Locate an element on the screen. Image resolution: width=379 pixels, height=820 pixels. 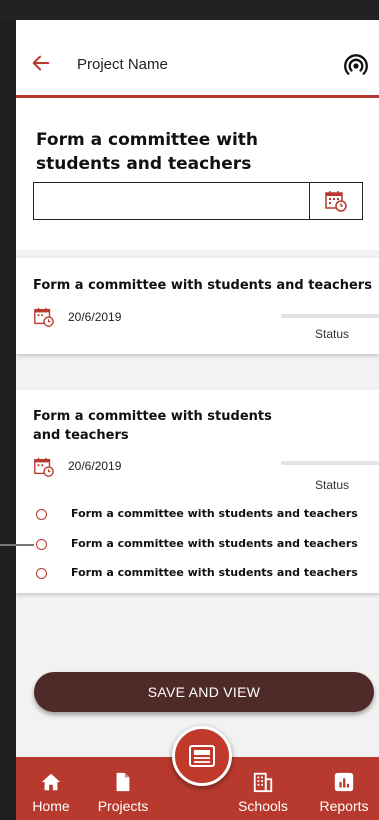
nav-label: Home is located at coordinates (51, 806).